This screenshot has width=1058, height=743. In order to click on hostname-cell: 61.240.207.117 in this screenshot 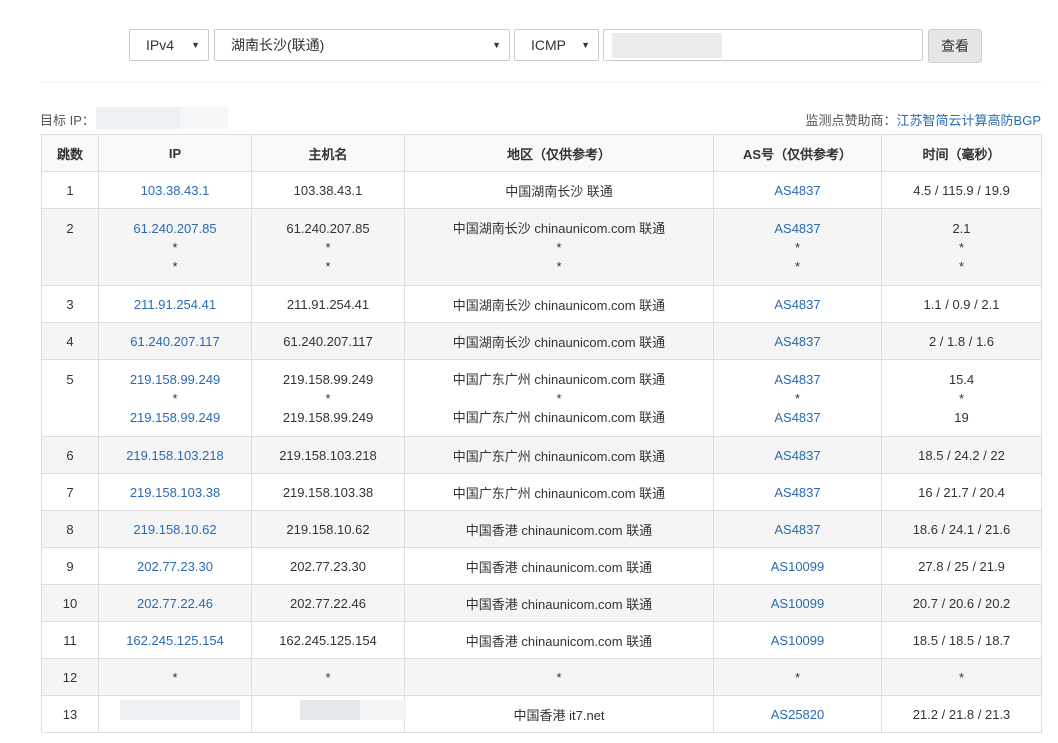, I will do `click(328, 341)`.